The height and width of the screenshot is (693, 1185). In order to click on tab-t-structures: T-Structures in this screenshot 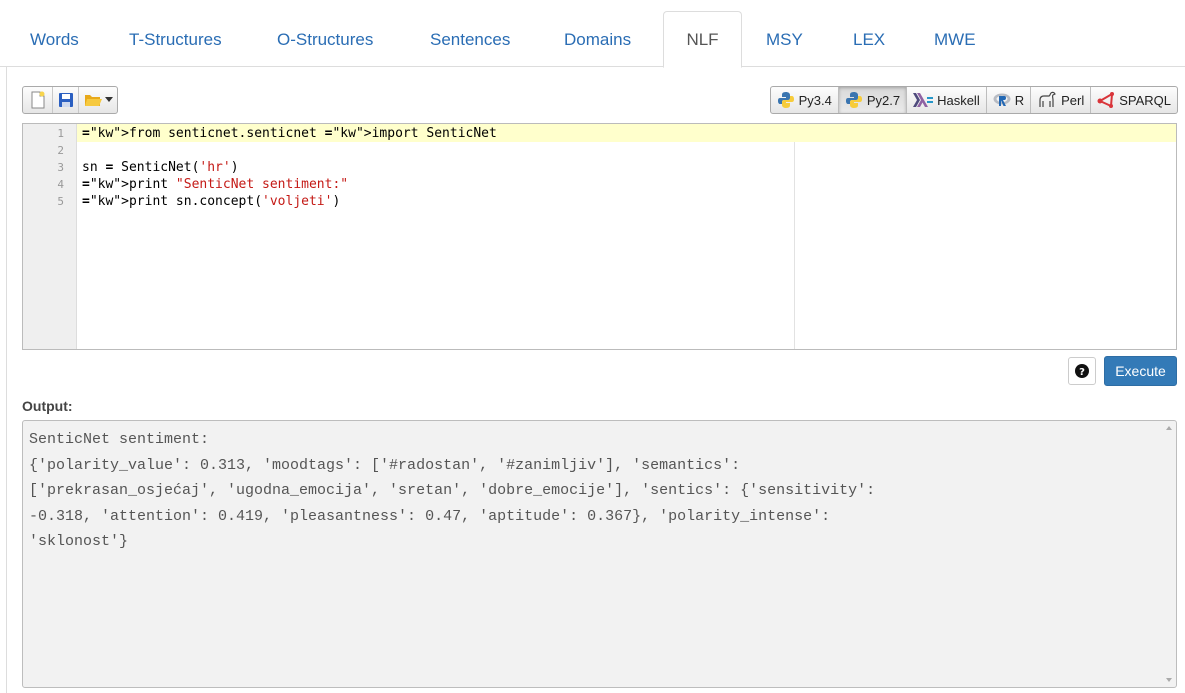, I will do `click(175, 39)`.